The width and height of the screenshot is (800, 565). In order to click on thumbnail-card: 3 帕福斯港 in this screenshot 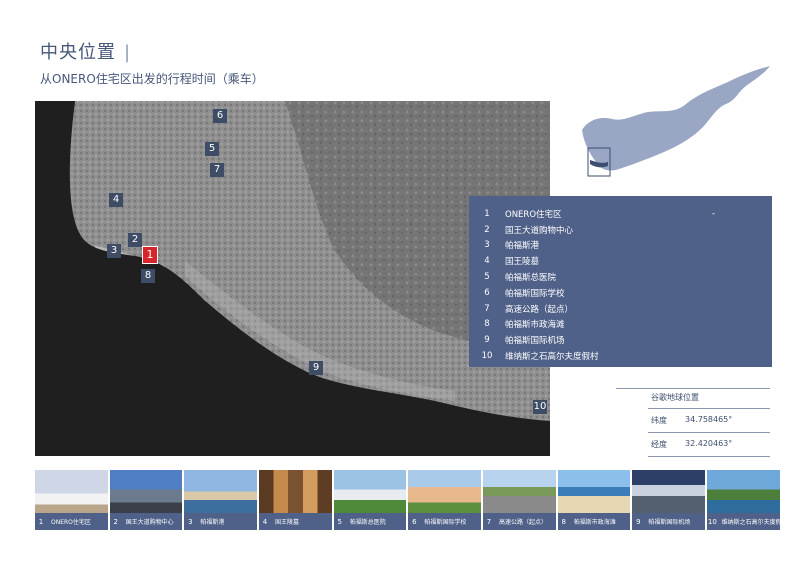, I will do `click(221, 500)`.